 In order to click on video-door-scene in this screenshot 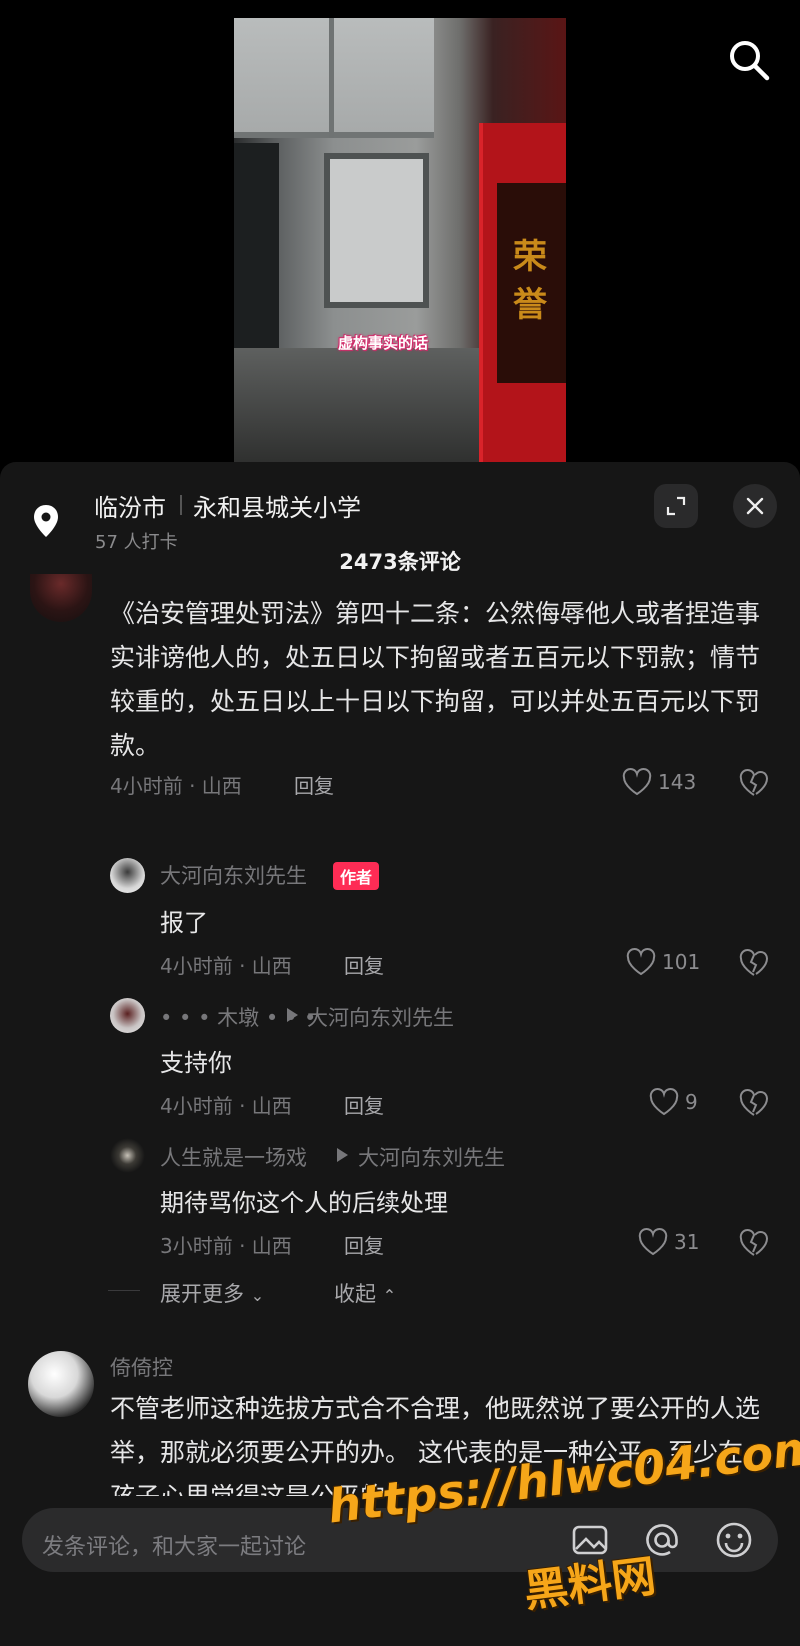, I will do `click(376, 230)`.